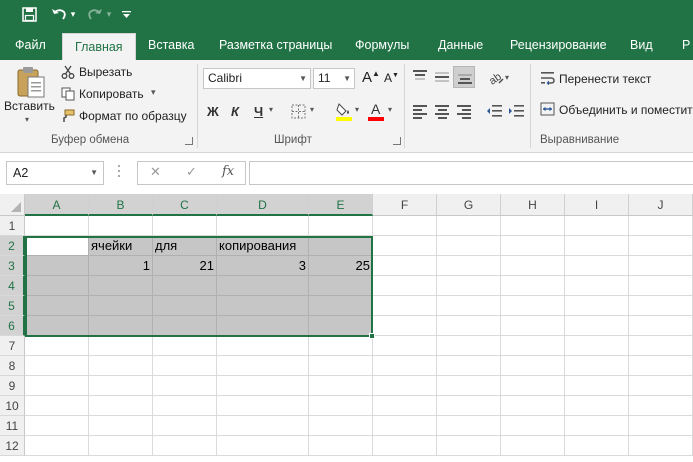 The image size is (693, 462). I want to click on cell-f7, so click(405, 346).